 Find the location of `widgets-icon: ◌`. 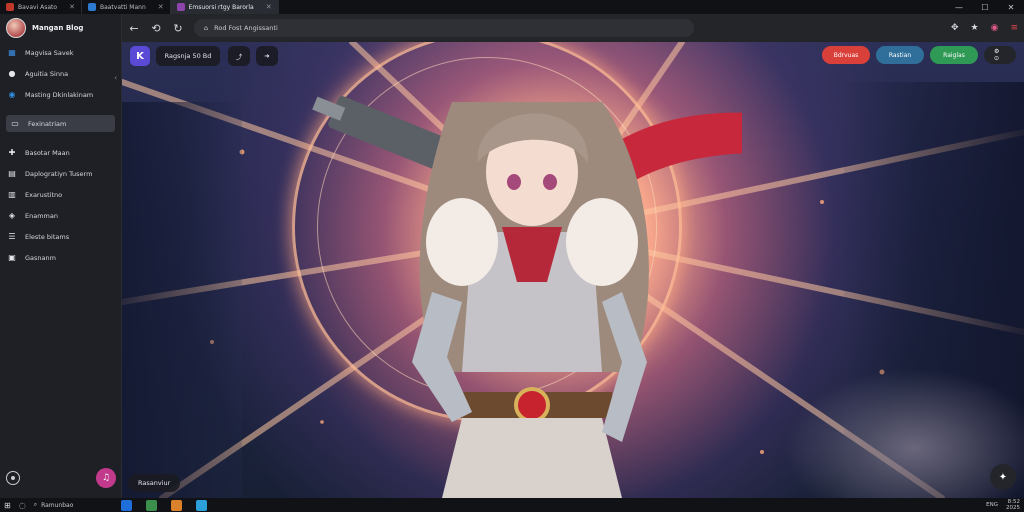

widgets-icon: ◌ is located at coordinates (22, 505).